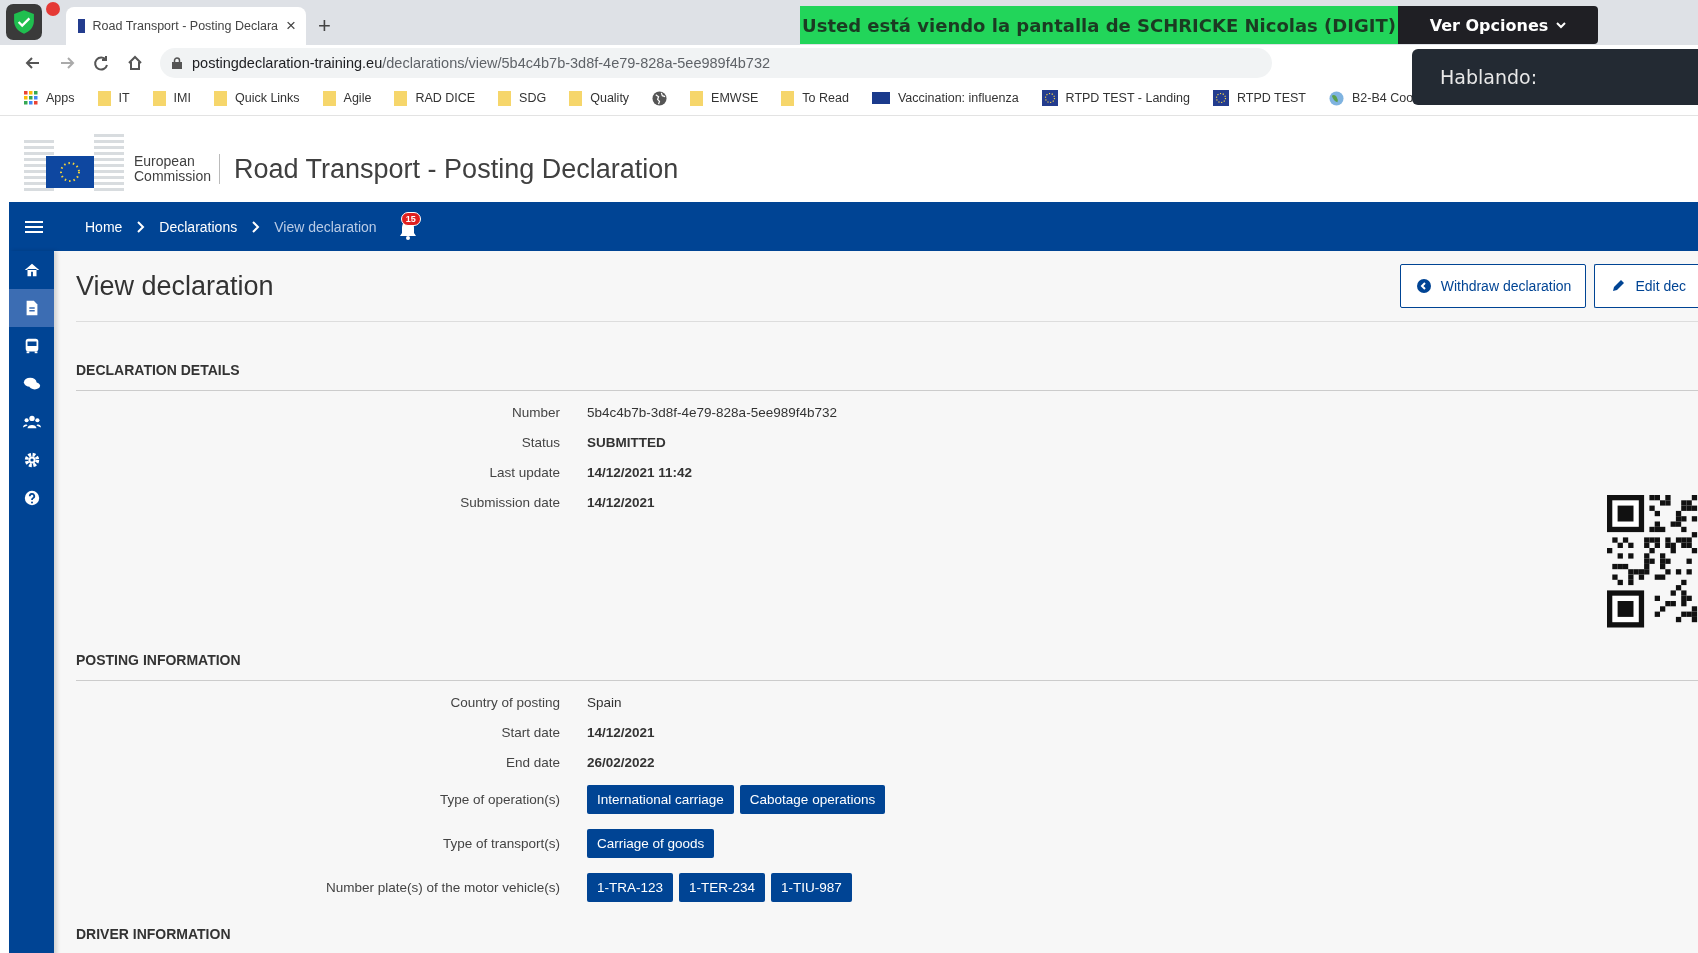 The height and width of the screenshot is (953, 1698). I want to click on tag: 1-TER-234, so click(722, 887).